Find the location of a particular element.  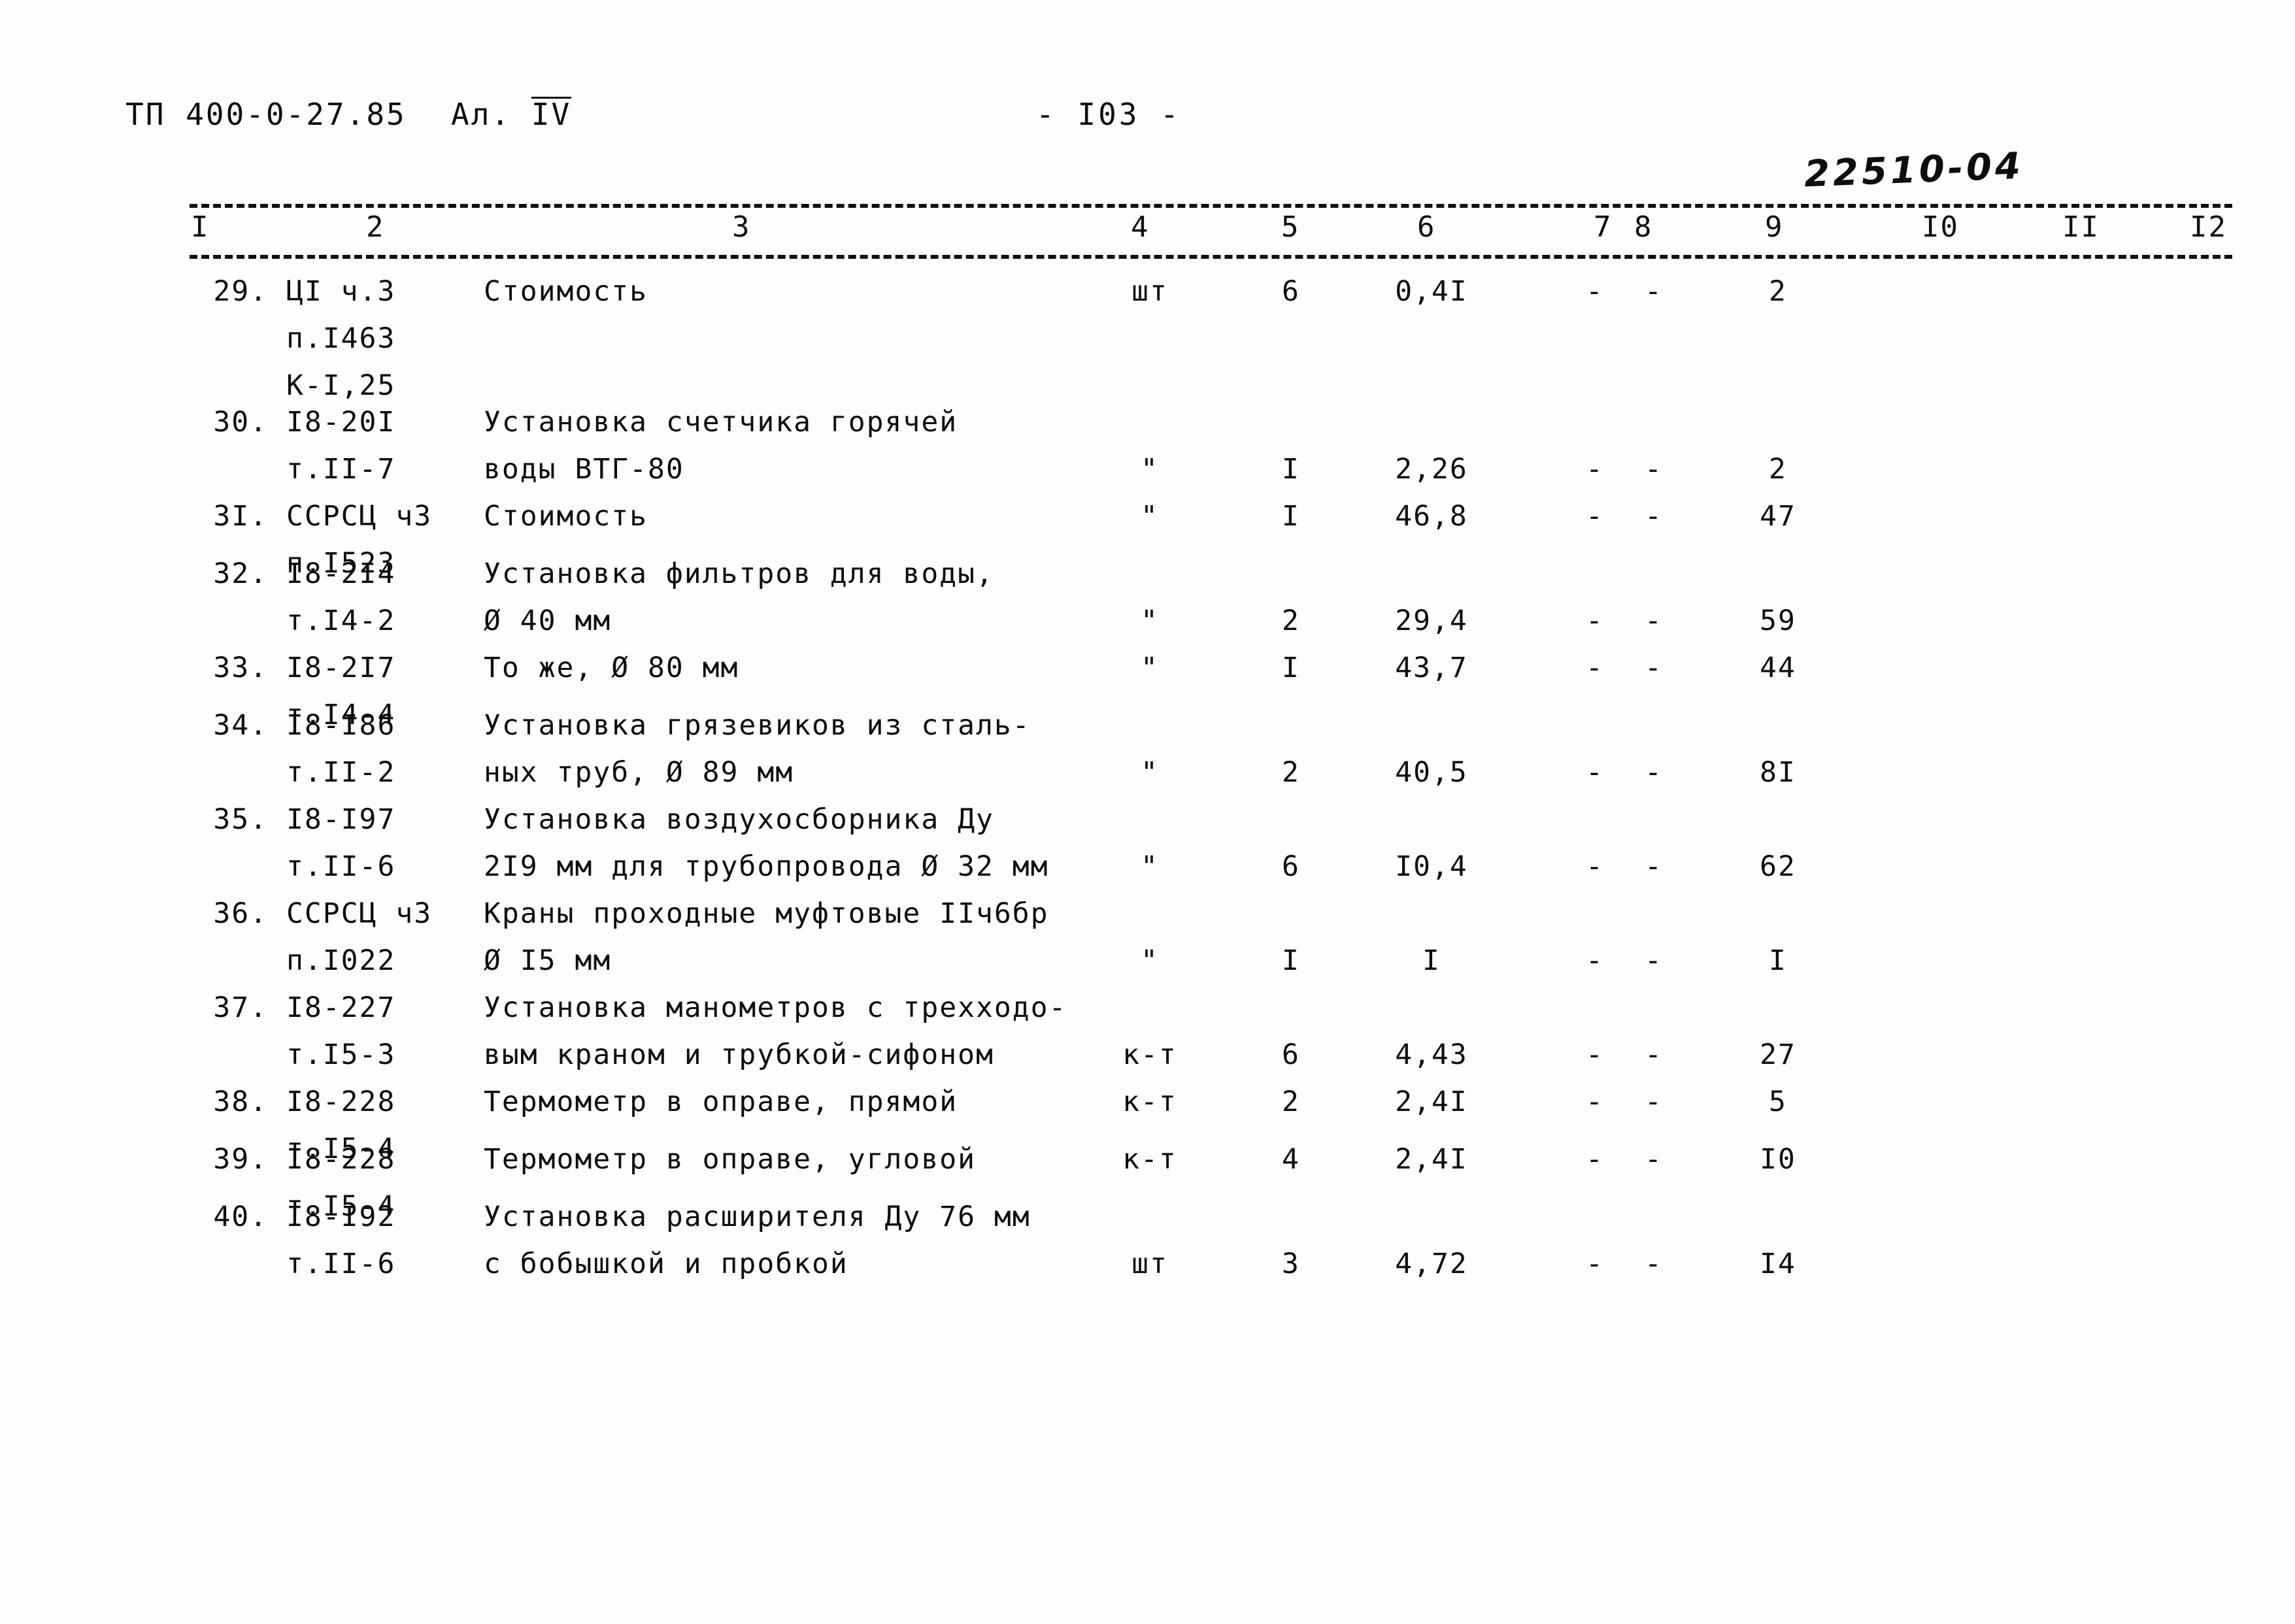

row-code-line-1: I8-I97 is located at coordinates (341, 820).